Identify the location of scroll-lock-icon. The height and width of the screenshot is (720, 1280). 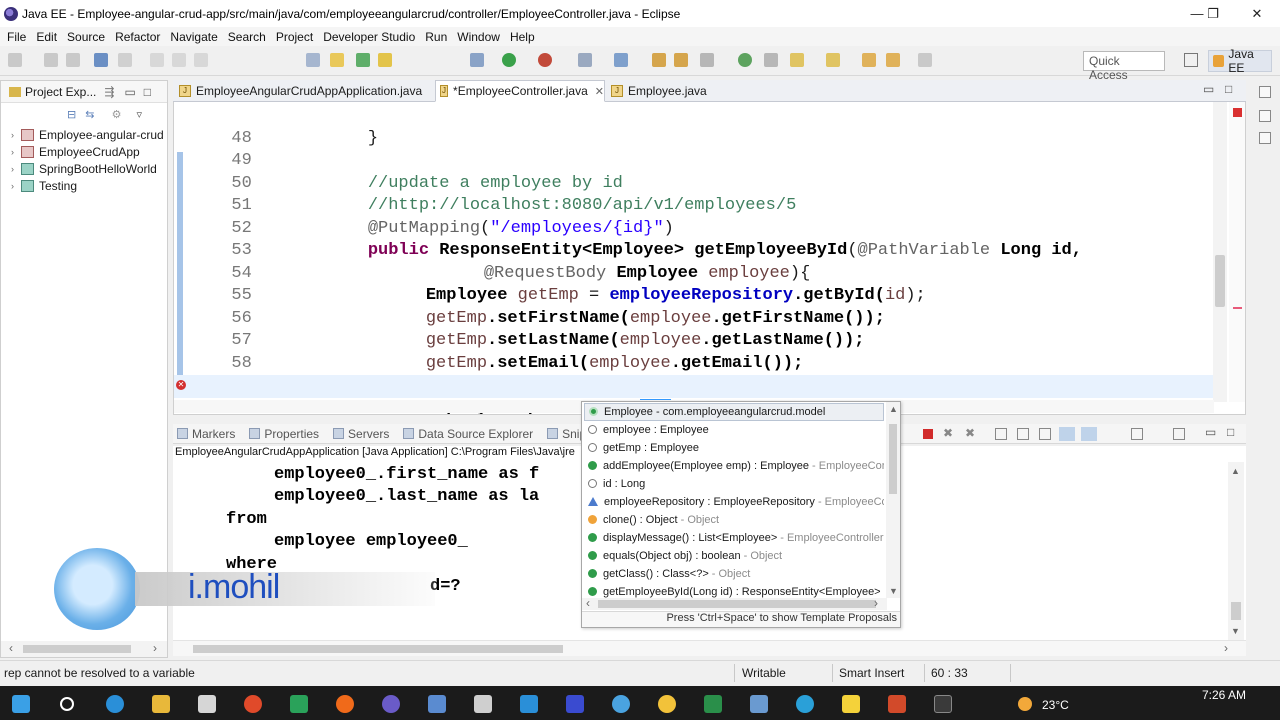
(1023, 434).